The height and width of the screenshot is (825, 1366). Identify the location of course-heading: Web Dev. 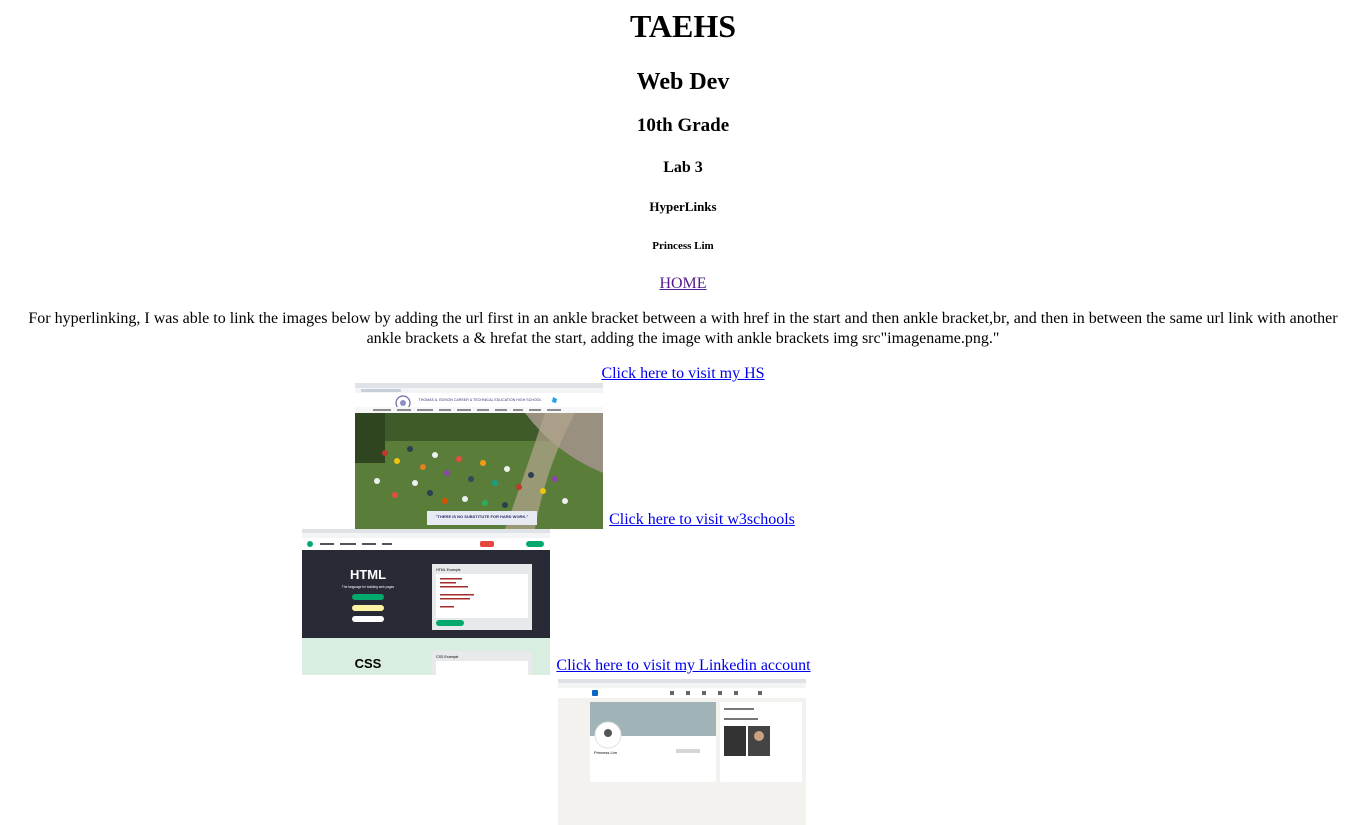
(683, 82).